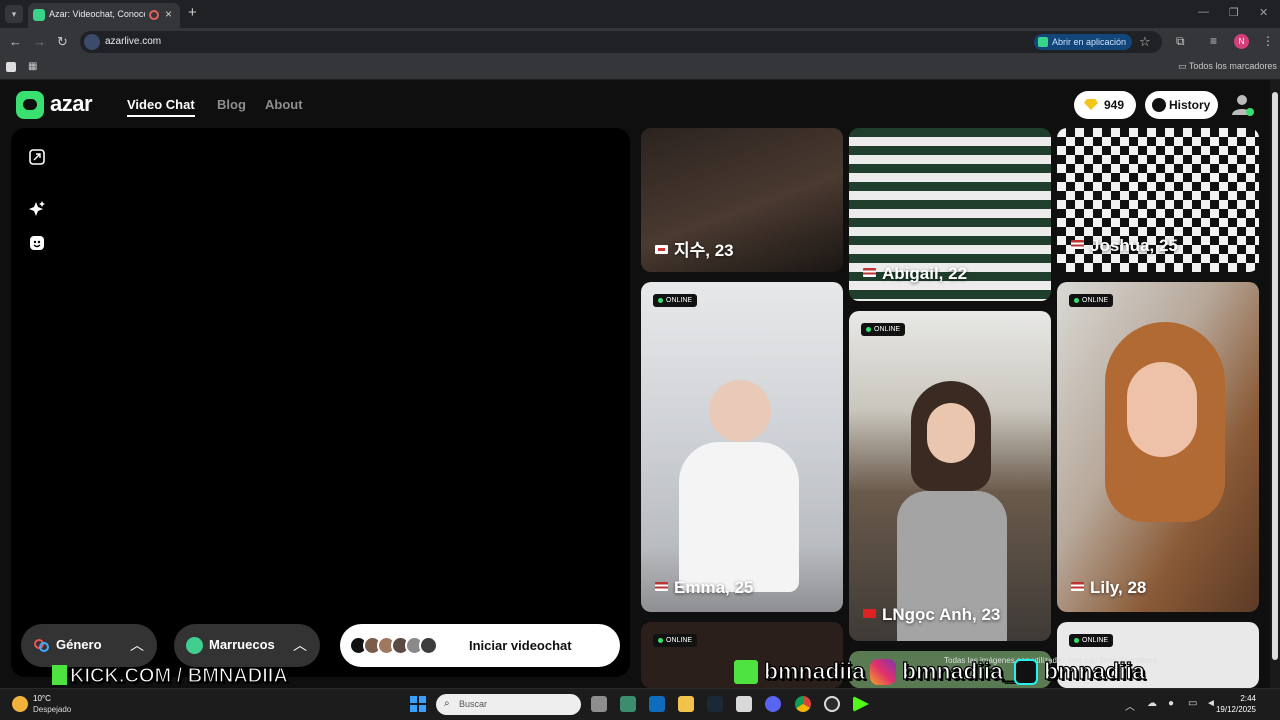 This screenshot has height=720, width=1280. What do you see at coordinates (640, 14) in the screenshot?
I see `browser-tab-strip: ▾ Azar: Videochat, Conoce Ar × + — ❐ ✕` at bounding box center [640, 14].